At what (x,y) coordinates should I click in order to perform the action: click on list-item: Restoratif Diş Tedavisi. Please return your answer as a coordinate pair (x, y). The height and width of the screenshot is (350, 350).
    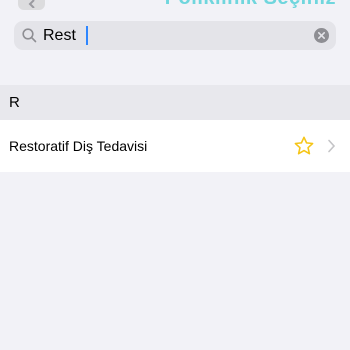
    Looking at the image, I should click on (175, 146).